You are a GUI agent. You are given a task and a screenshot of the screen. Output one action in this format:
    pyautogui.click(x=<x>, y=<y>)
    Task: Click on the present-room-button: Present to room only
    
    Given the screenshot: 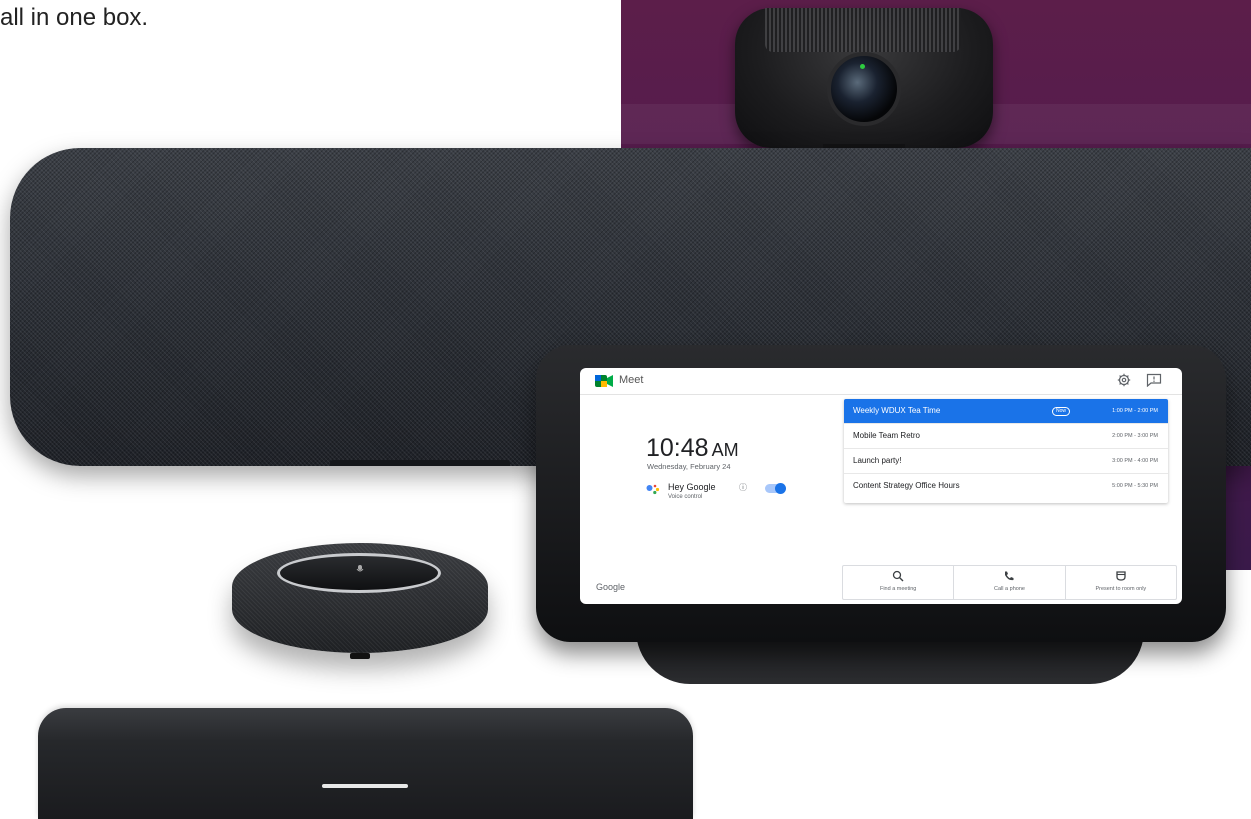 What is the action you would take?
    pyautogui.click(x=1121, y=582)
    